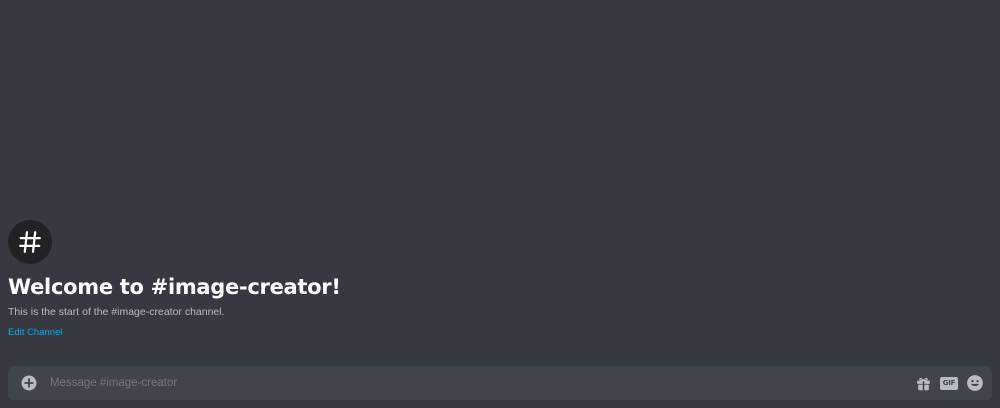 The image size is (1000, 408). I want to click on upload-button, so click(29, 383).